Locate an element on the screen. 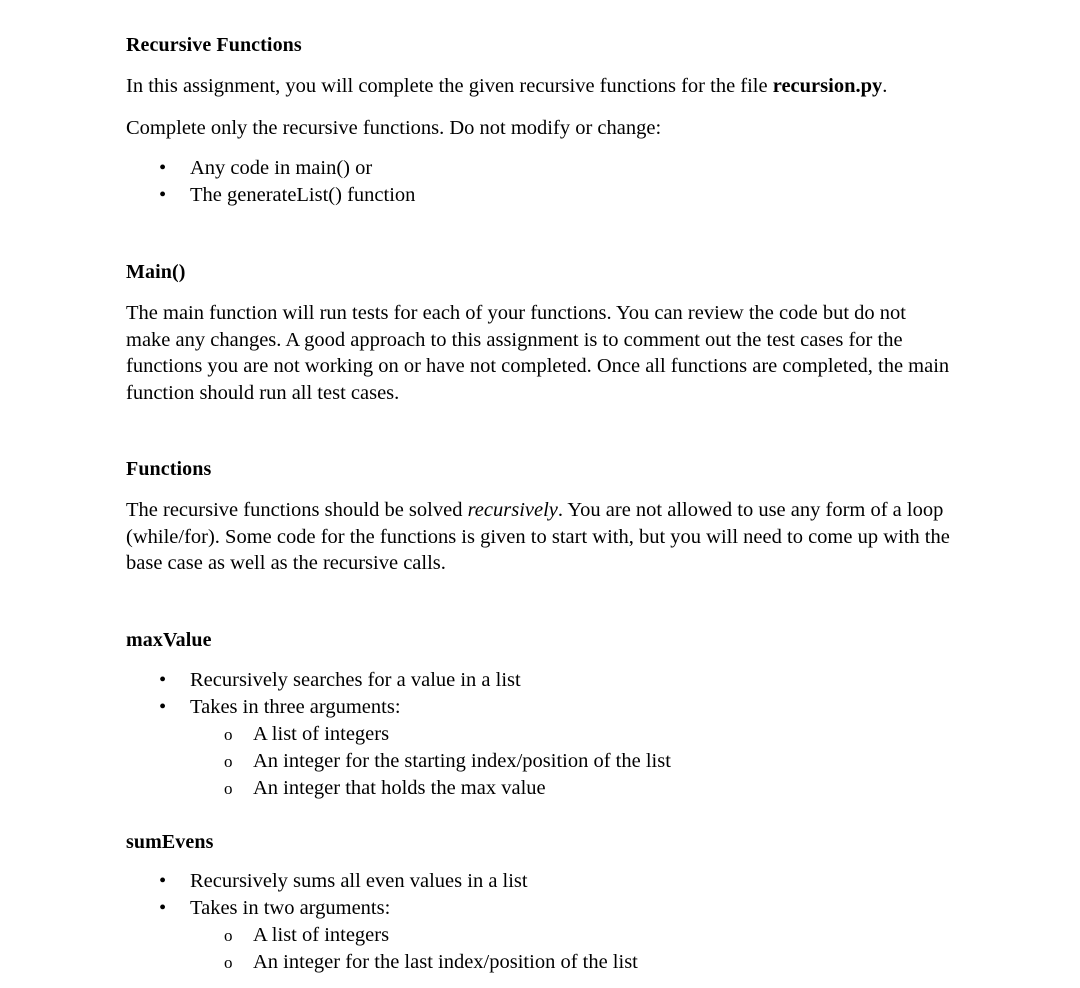  intro-text-after: . is located at coordinates (885, 86).